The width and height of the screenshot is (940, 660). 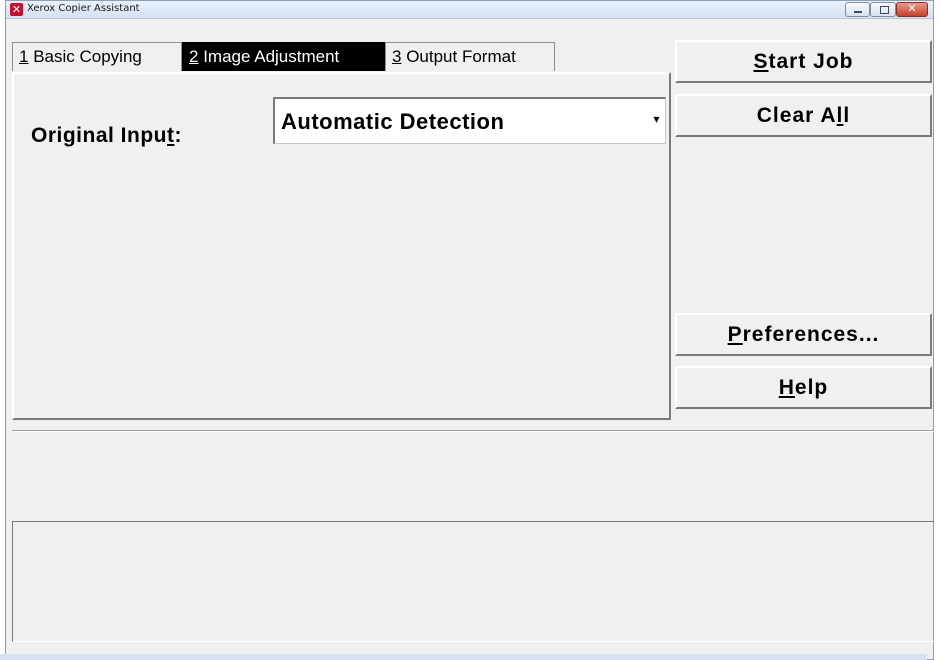 I want to click on button-label-end: l, so click(x=847, y=115).